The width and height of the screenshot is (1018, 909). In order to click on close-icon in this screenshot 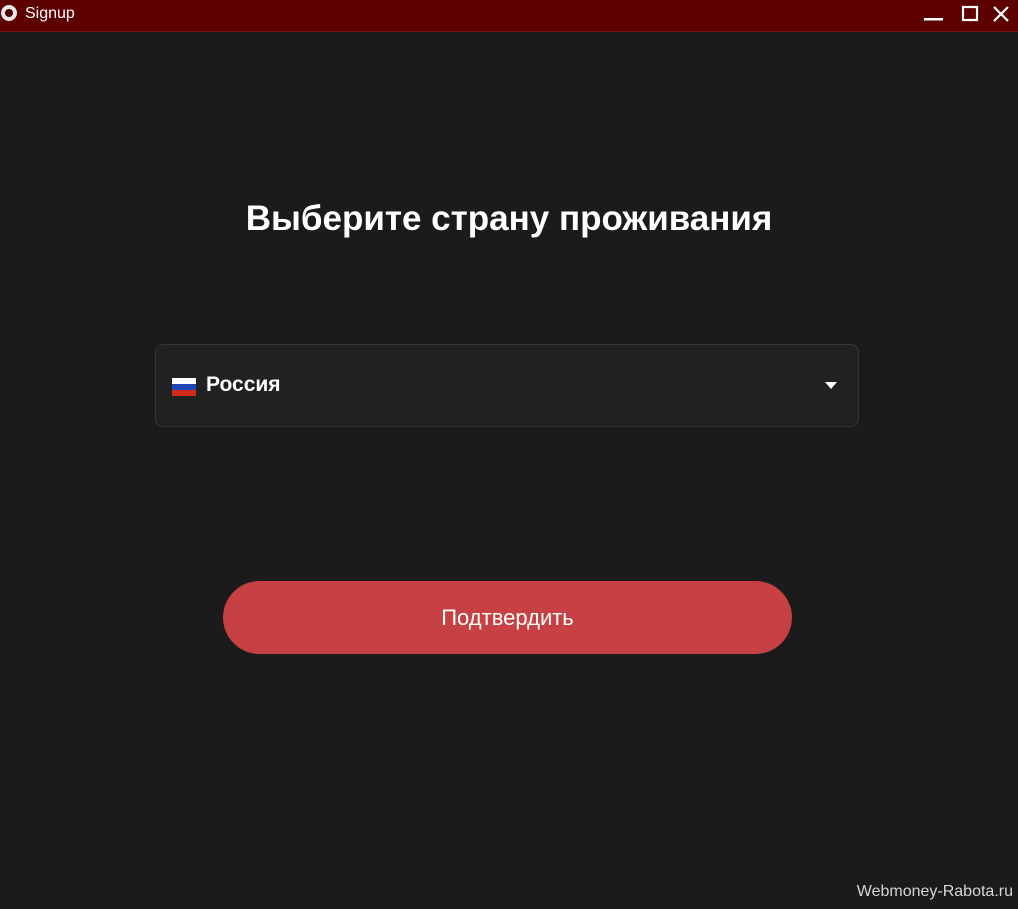, I will do `click(1001, 14)`.